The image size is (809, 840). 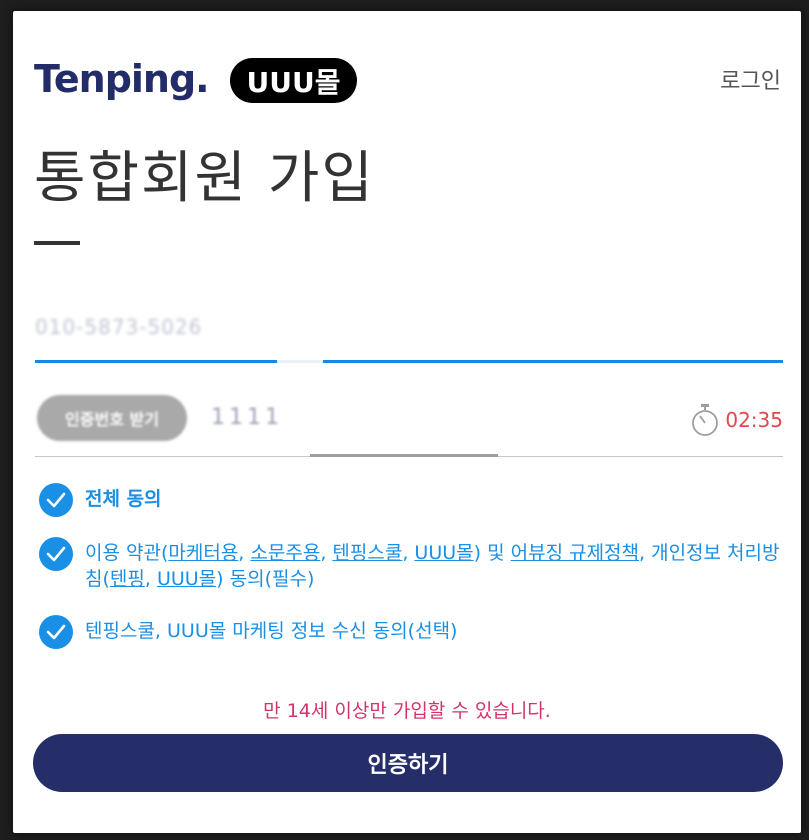 What do you see at coordinates (575, 553) in the screenshot?
I see `abuse-policy-link: 어뷰징 규제정책` at bounding box center [575, 553].